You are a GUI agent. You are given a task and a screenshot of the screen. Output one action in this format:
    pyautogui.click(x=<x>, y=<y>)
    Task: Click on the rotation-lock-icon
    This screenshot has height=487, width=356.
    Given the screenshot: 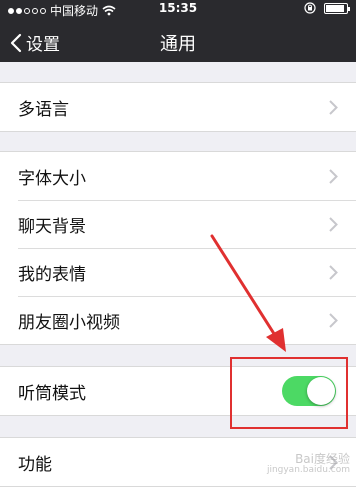 What is the action you would take?
    pyautogui.click(x=310, y=8)
    